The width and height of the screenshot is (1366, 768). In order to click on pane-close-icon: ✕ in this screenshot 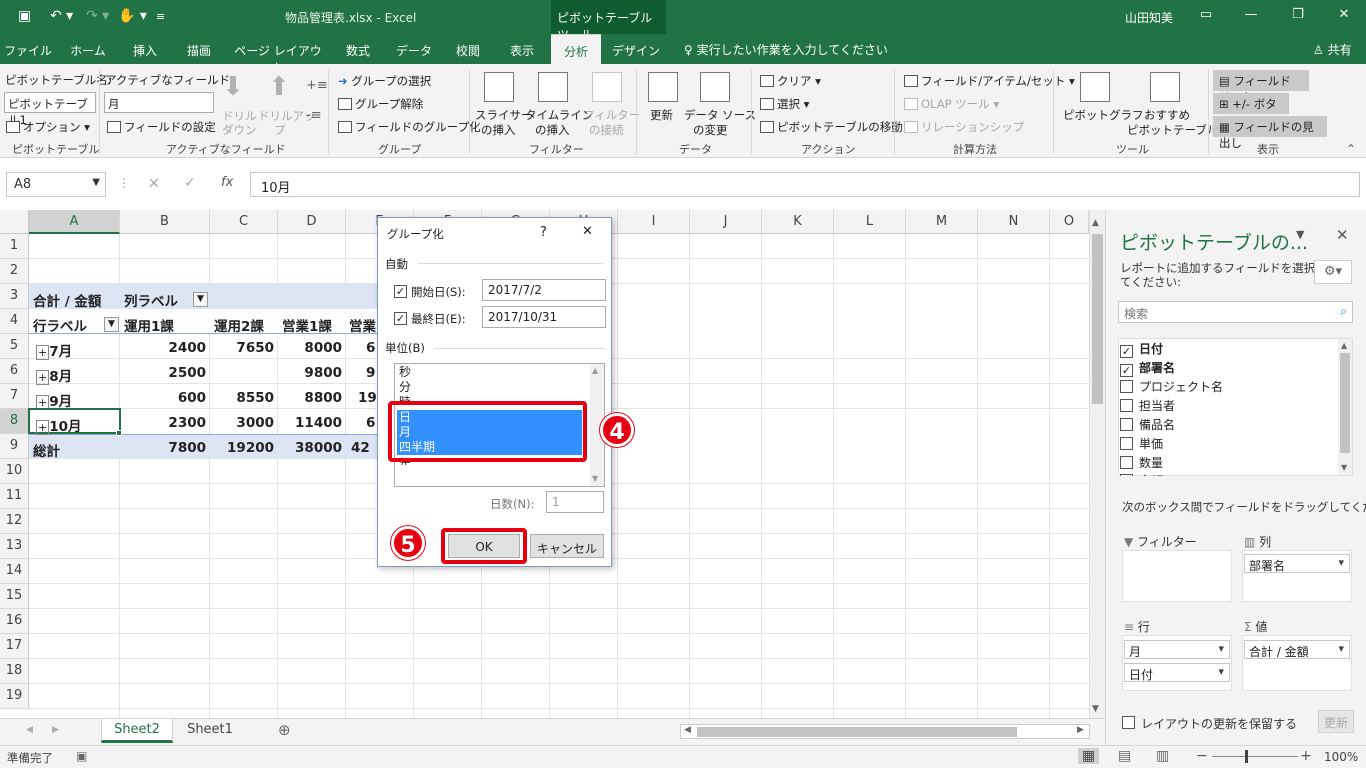, I will do `click(1342, 235)`.